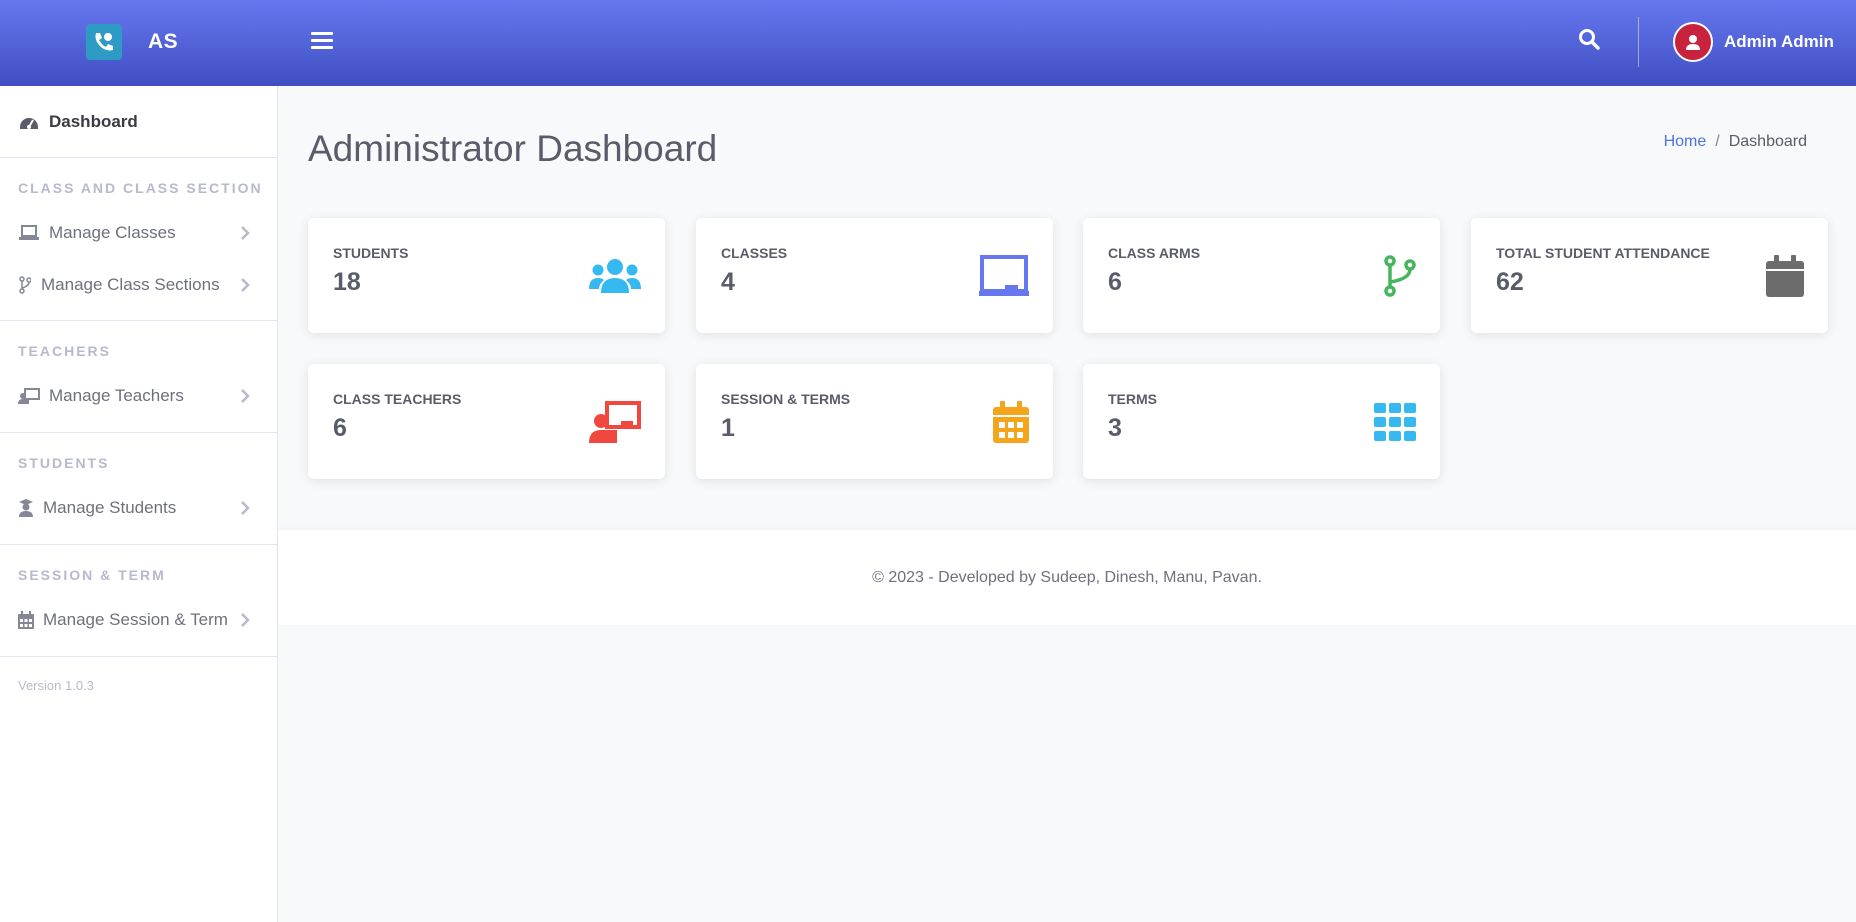 The width and height of the screenshot is (1856, 922). Describe the element at coordinates (1261, 275) in the screenshot. I see `stat-card-class-arms: CLASS ARMS 6` at that location.